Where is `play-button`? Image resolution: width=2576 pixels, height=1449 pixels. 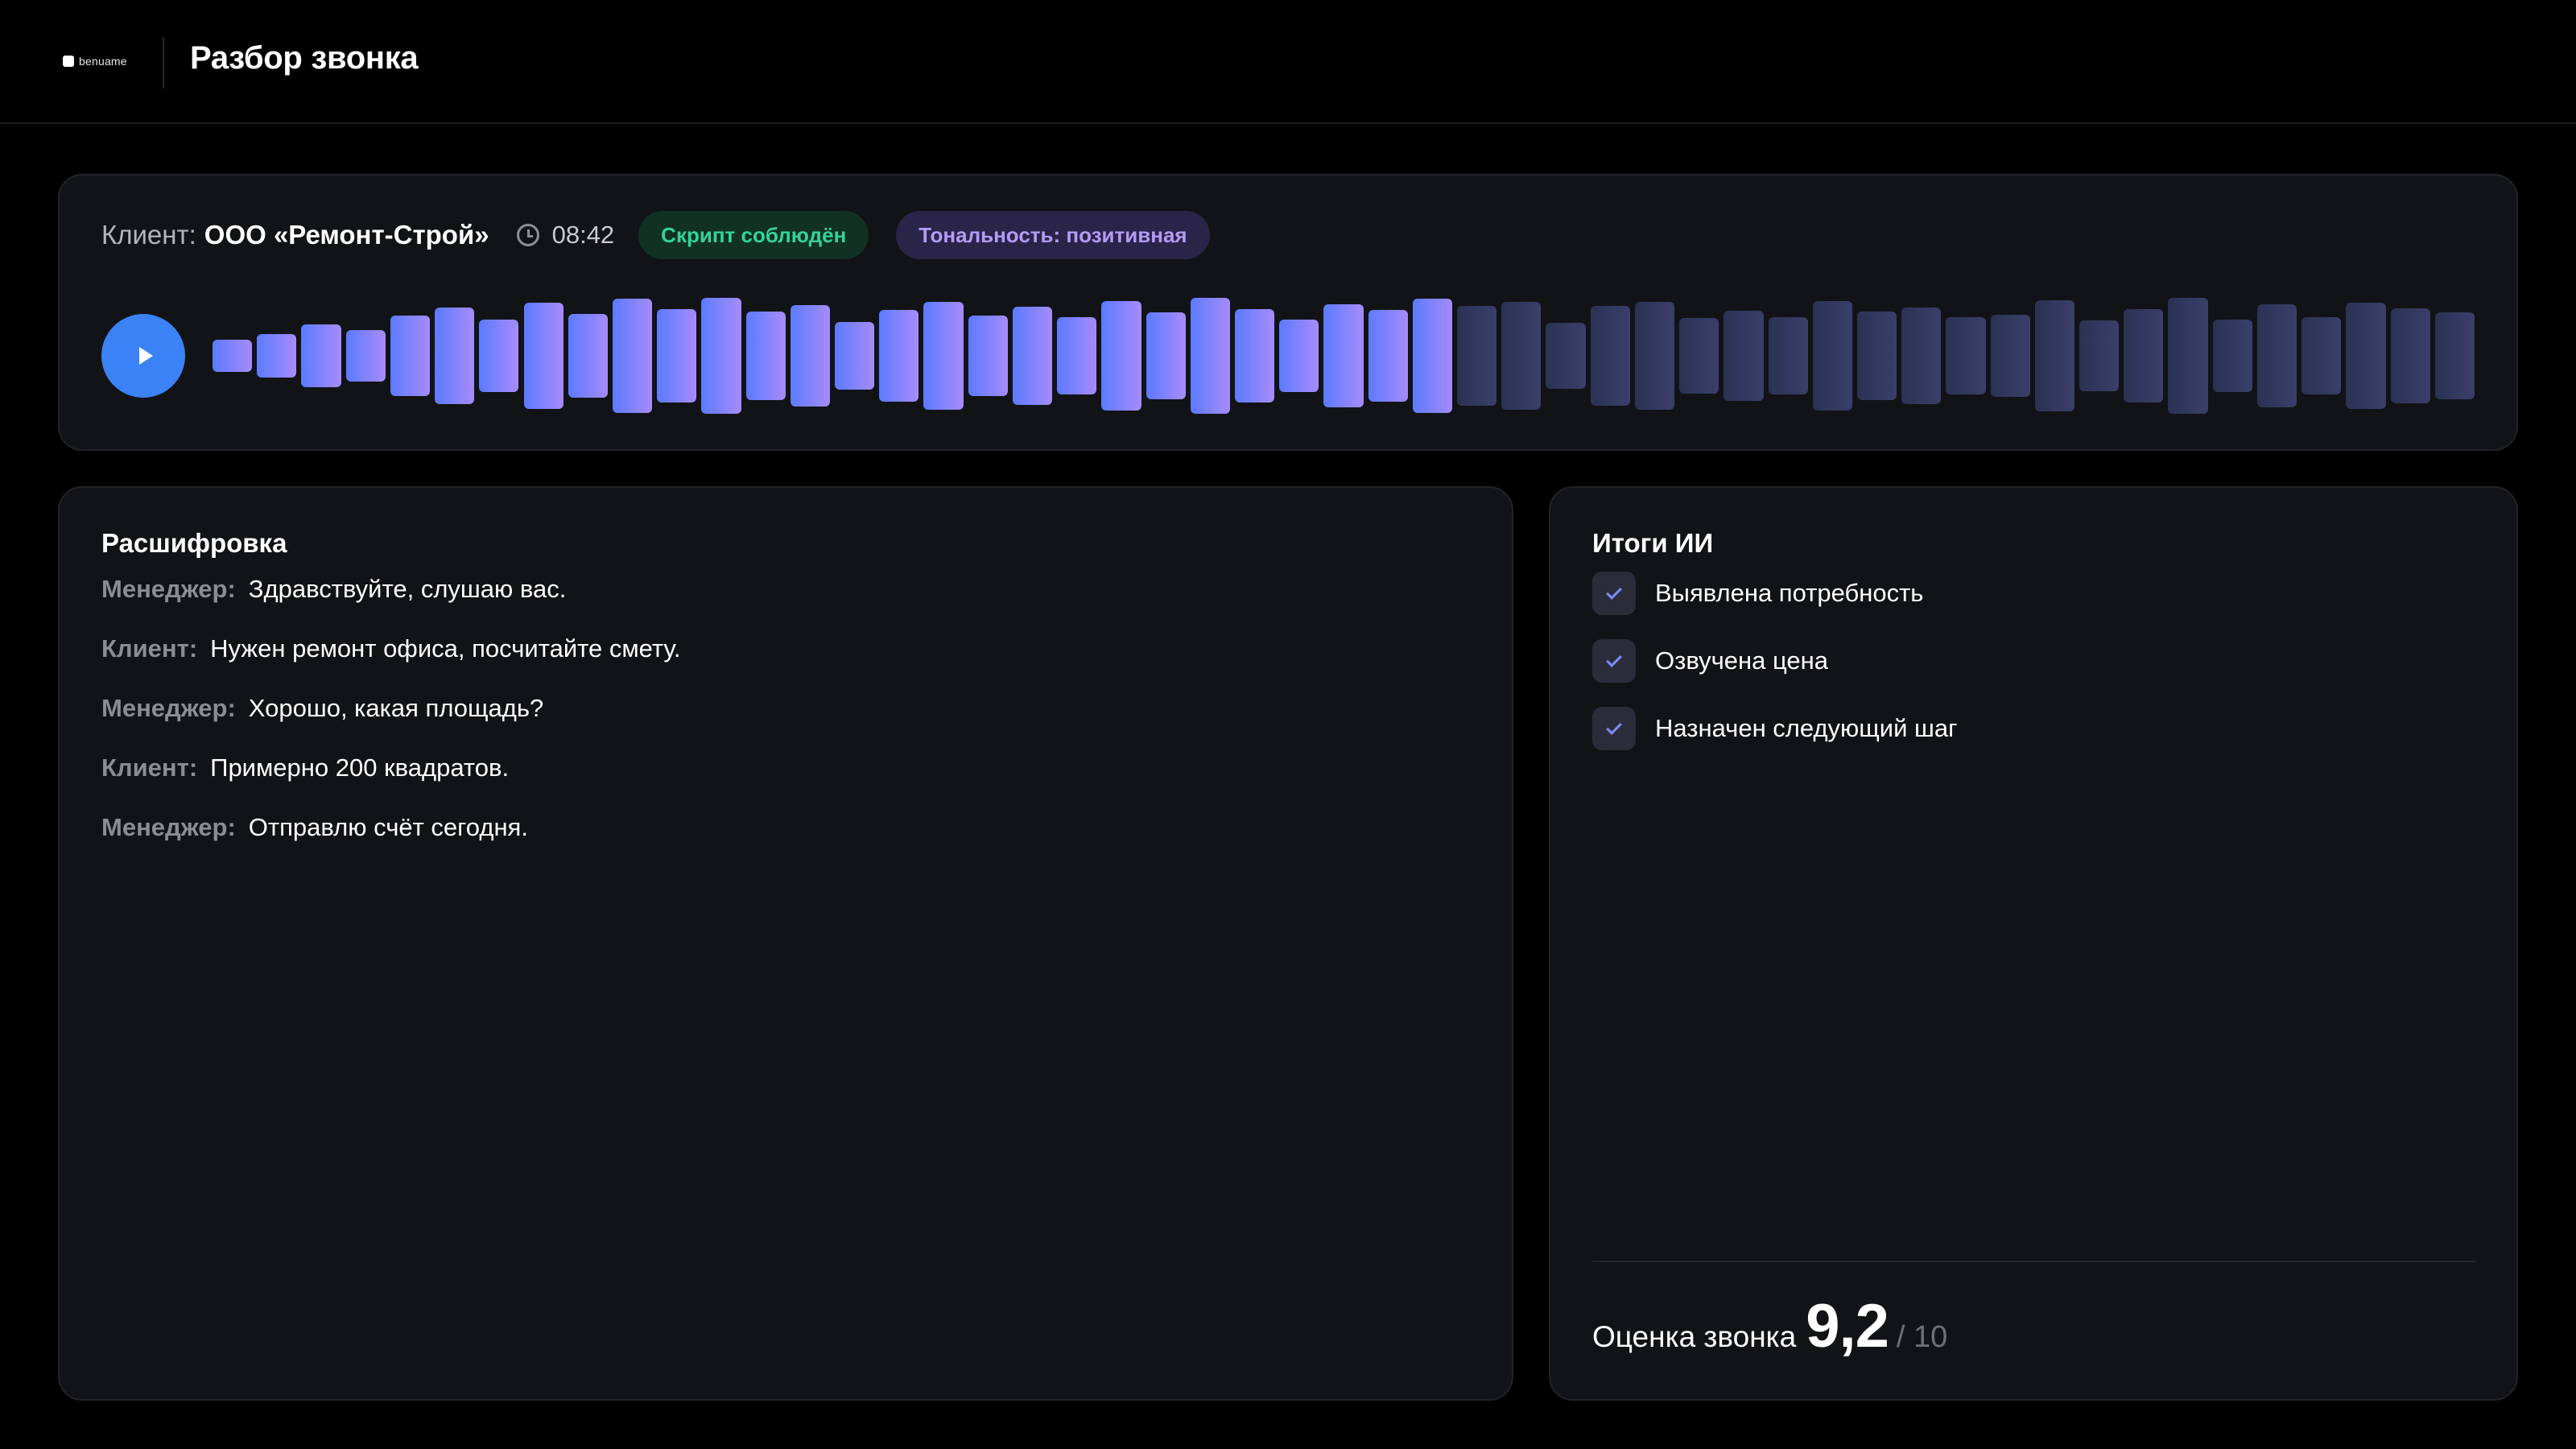
play-button is located at coordinates (143, 356).